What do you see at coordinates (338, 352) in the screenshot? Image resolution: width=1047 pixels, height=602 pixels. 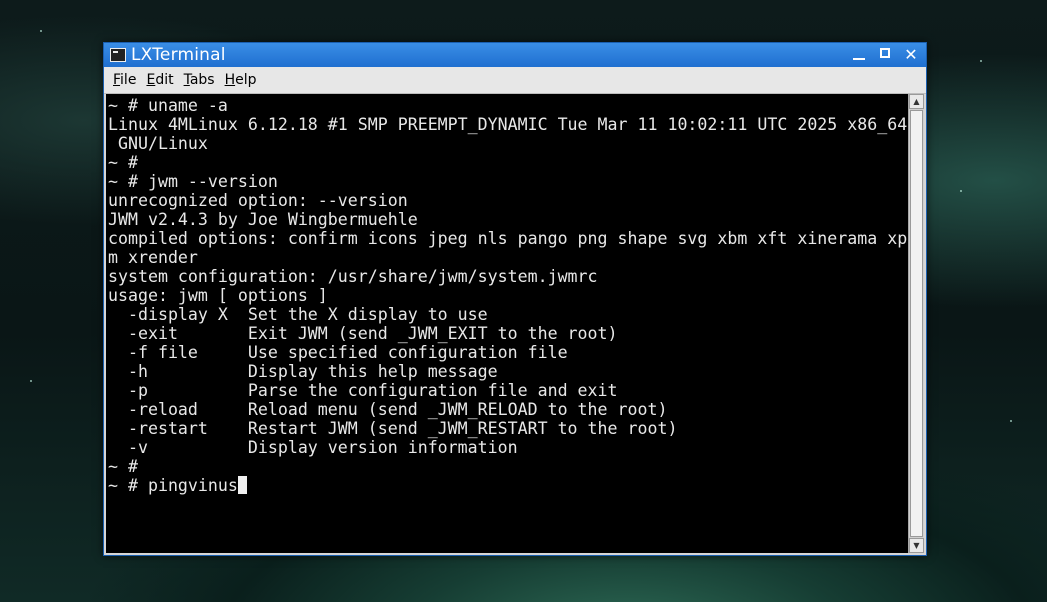 I see `terminal-line: -f file Use specified configuration file` at bounding box center [338, 352].